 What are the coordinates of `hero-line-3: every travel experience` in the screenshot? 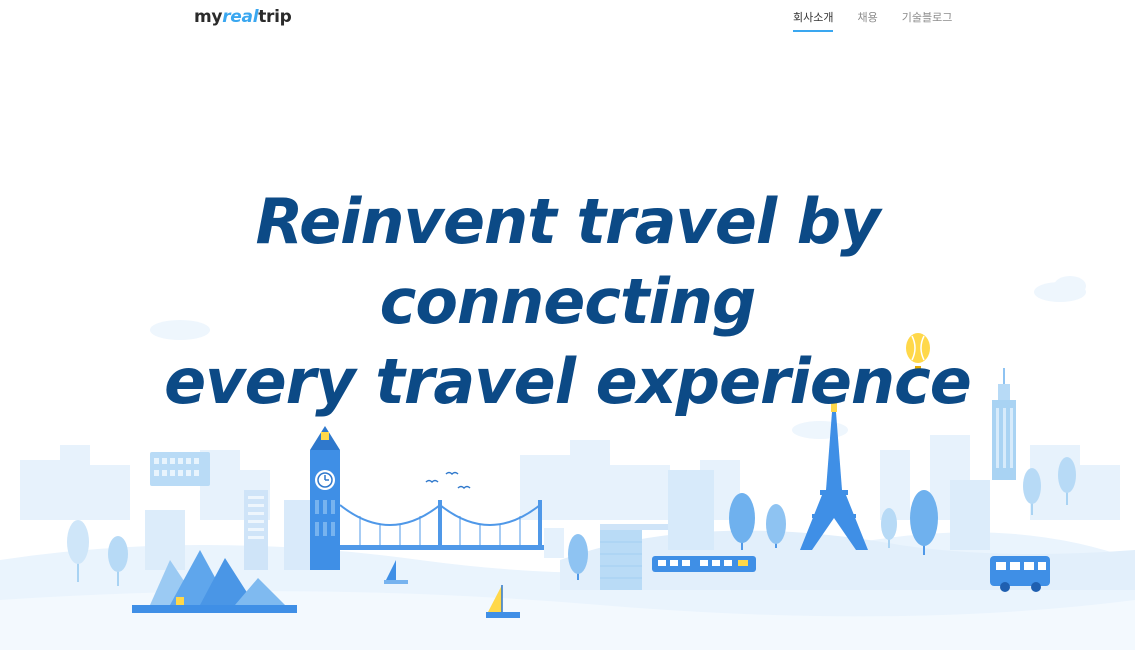 It's located at (568, 381).